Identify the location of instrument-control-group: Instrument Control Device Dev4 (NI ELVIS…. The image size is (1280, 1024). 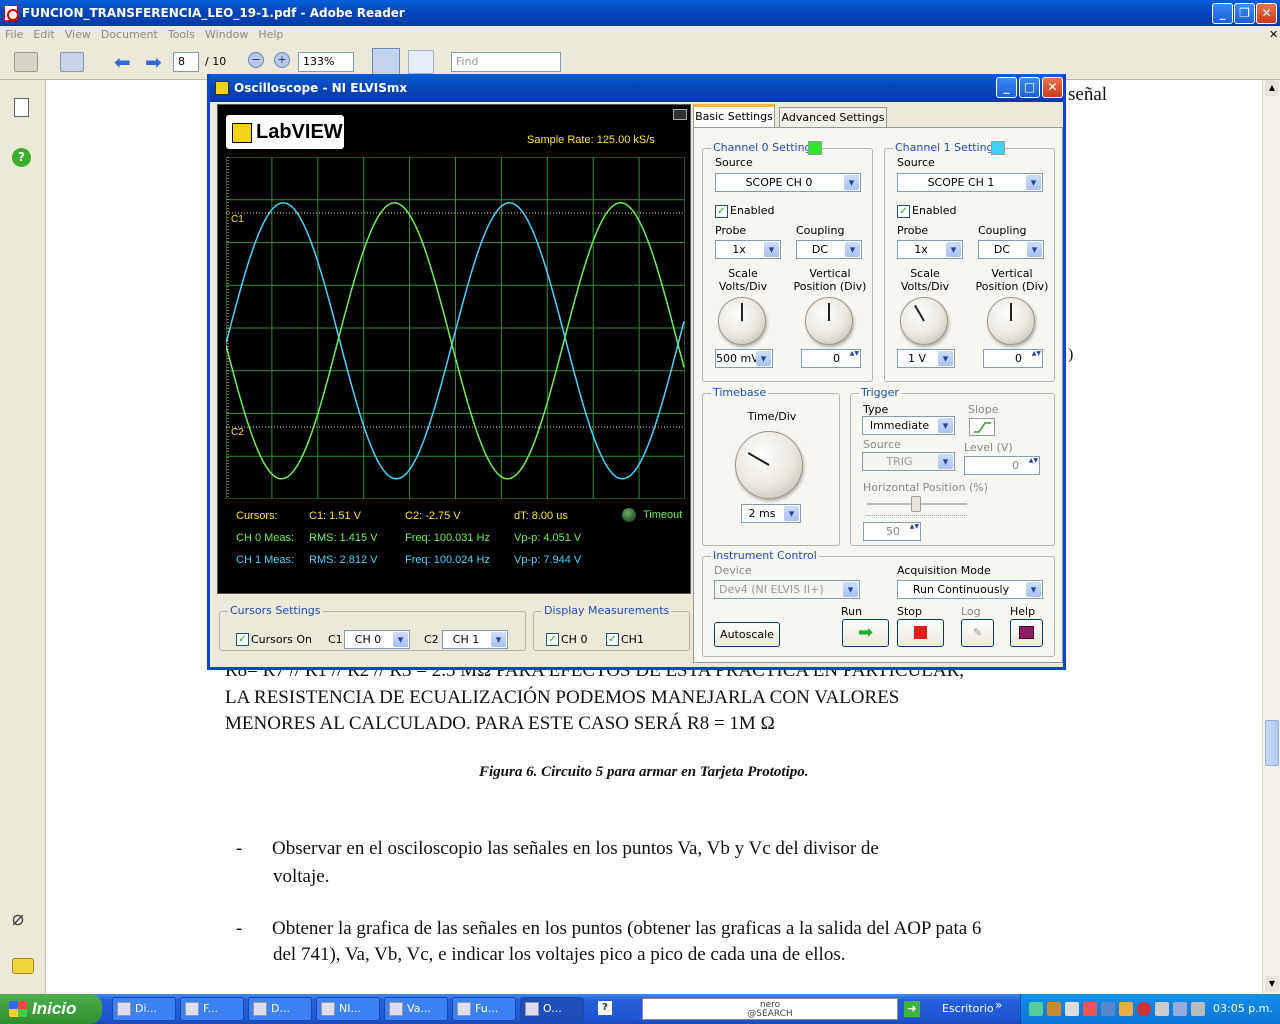
(878, 603).